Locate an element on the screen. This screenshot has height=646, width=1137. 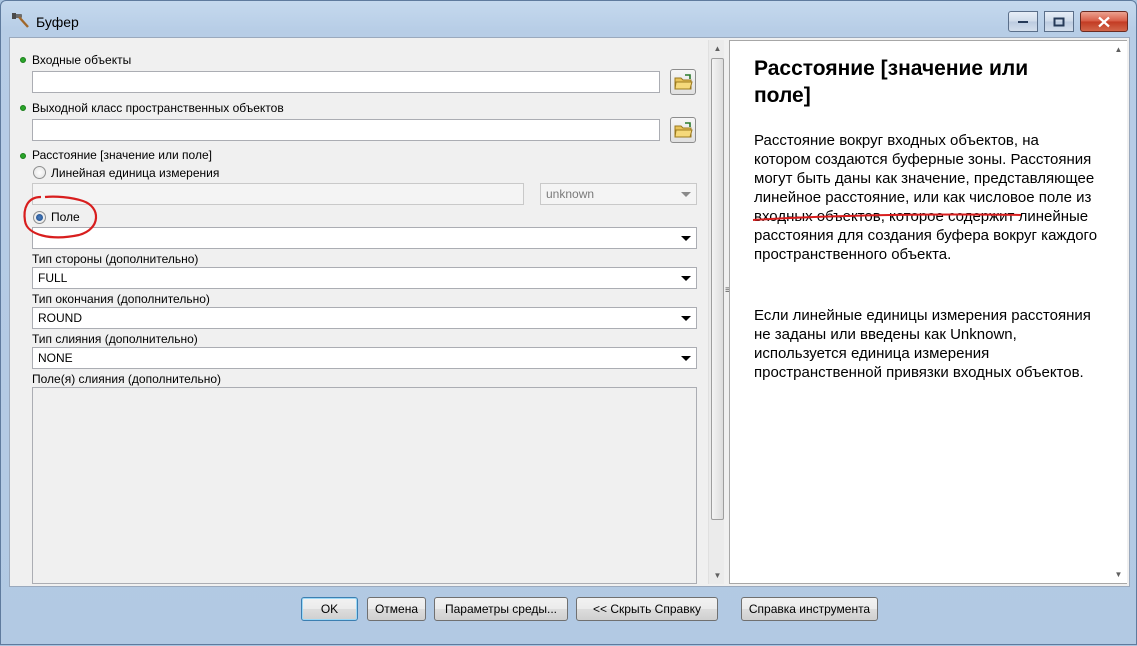
dissolve-type-label: Тип слияния (дополнительно) is located at coordinates (115, 339).